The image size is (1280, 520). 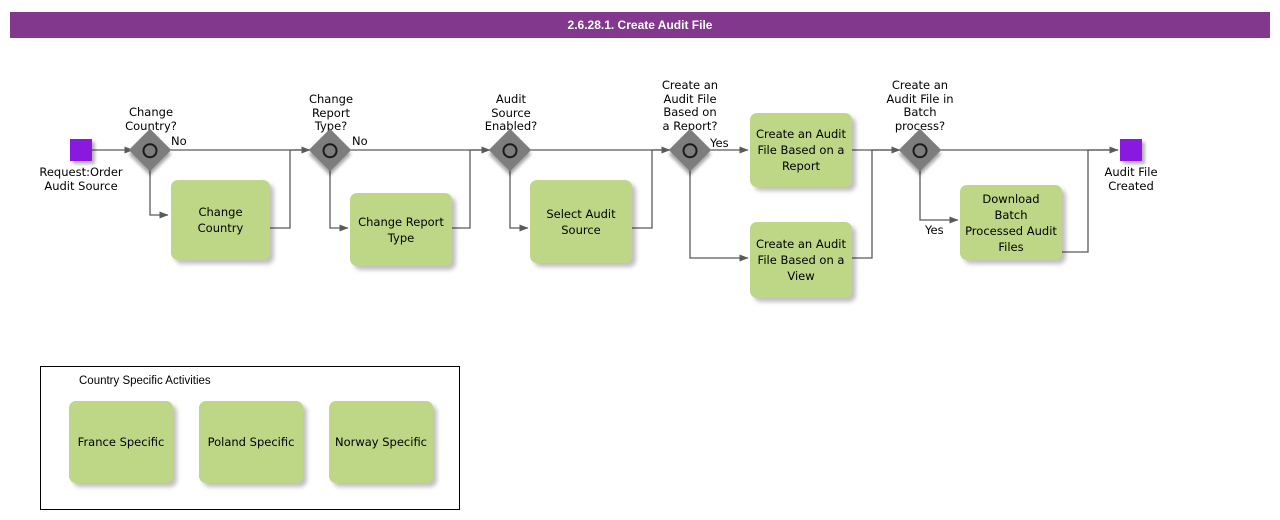 I want to click on flow-label-based-on-report-yes: Yes, so click(x=719, y=143).